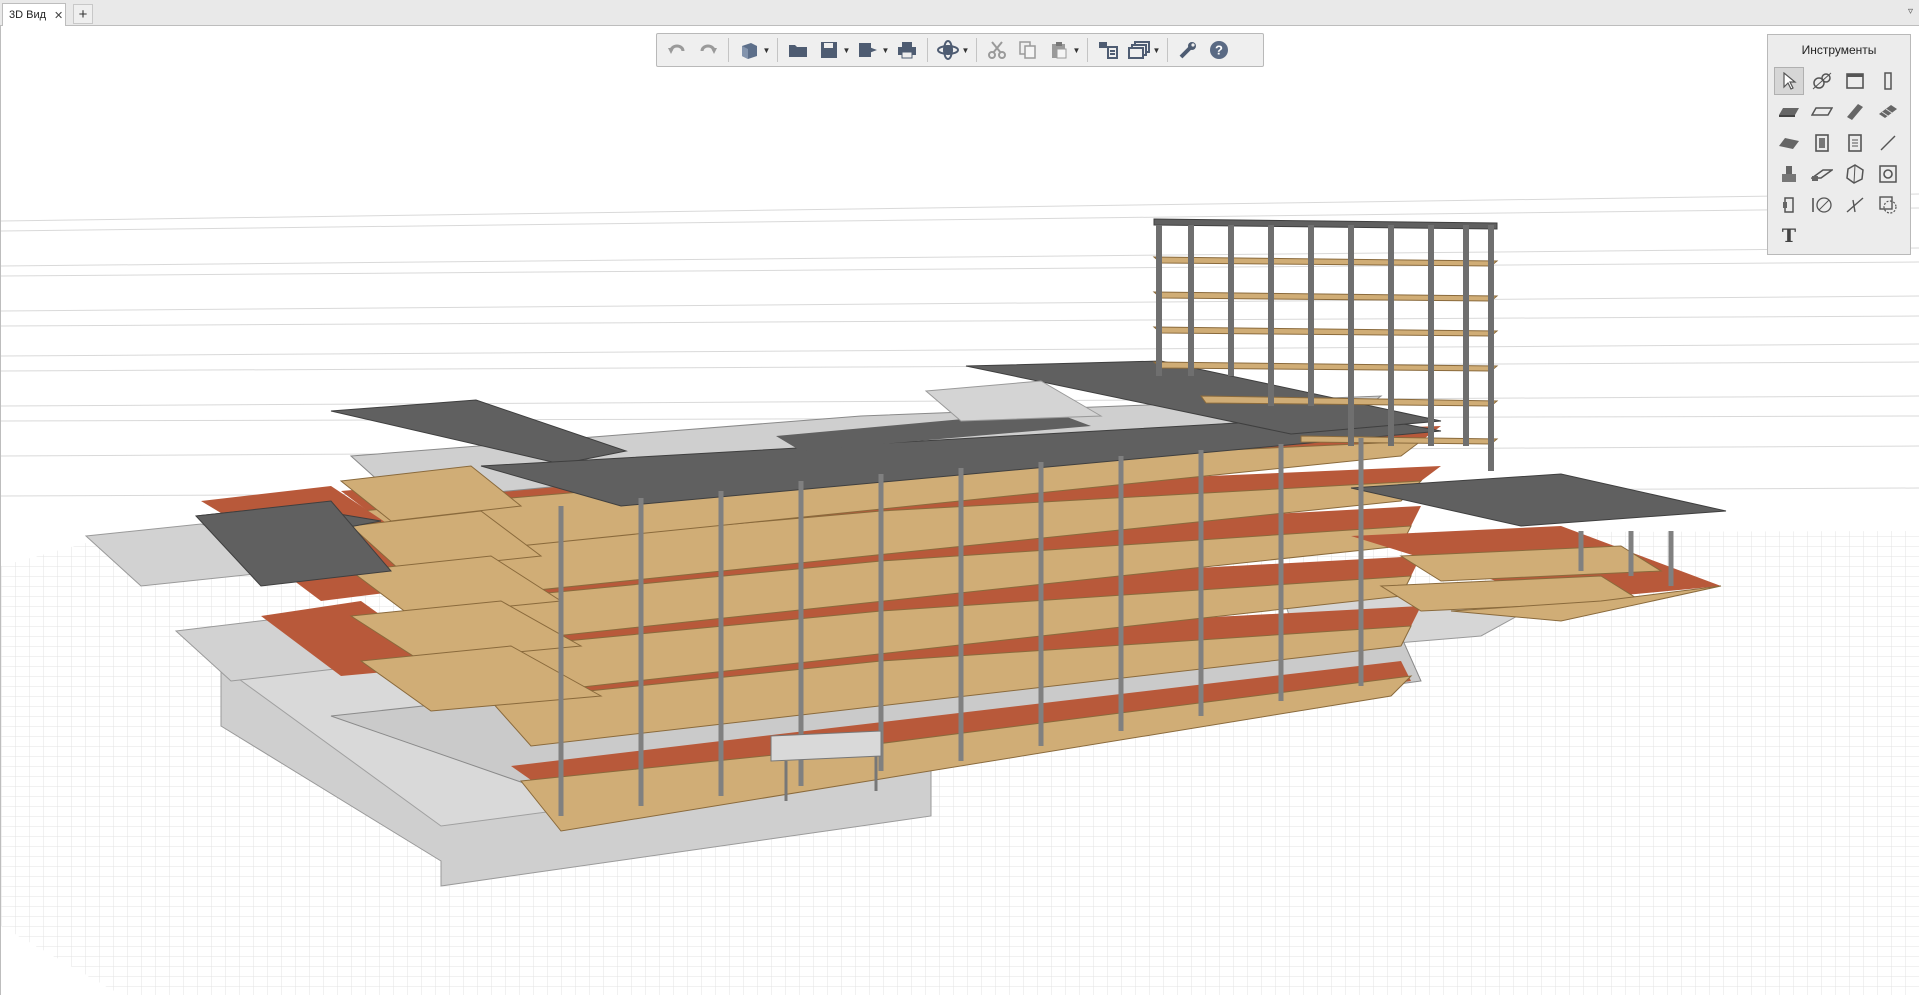 This screenshot has width=1919, height=995. What do you see at coordinates (868, 50) in the screenshot?
I see `export-icon` at bounding box center [868, 50].